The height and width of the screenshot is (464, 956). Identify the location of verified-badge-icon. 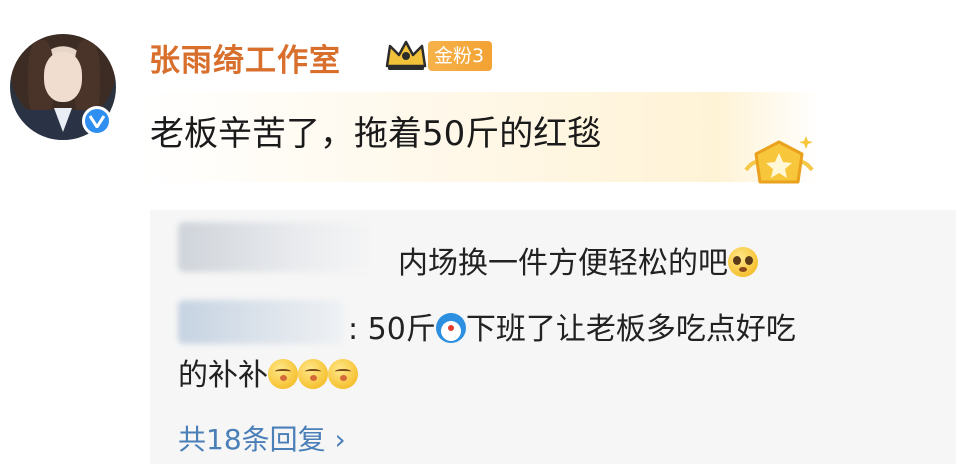
(97, 121).